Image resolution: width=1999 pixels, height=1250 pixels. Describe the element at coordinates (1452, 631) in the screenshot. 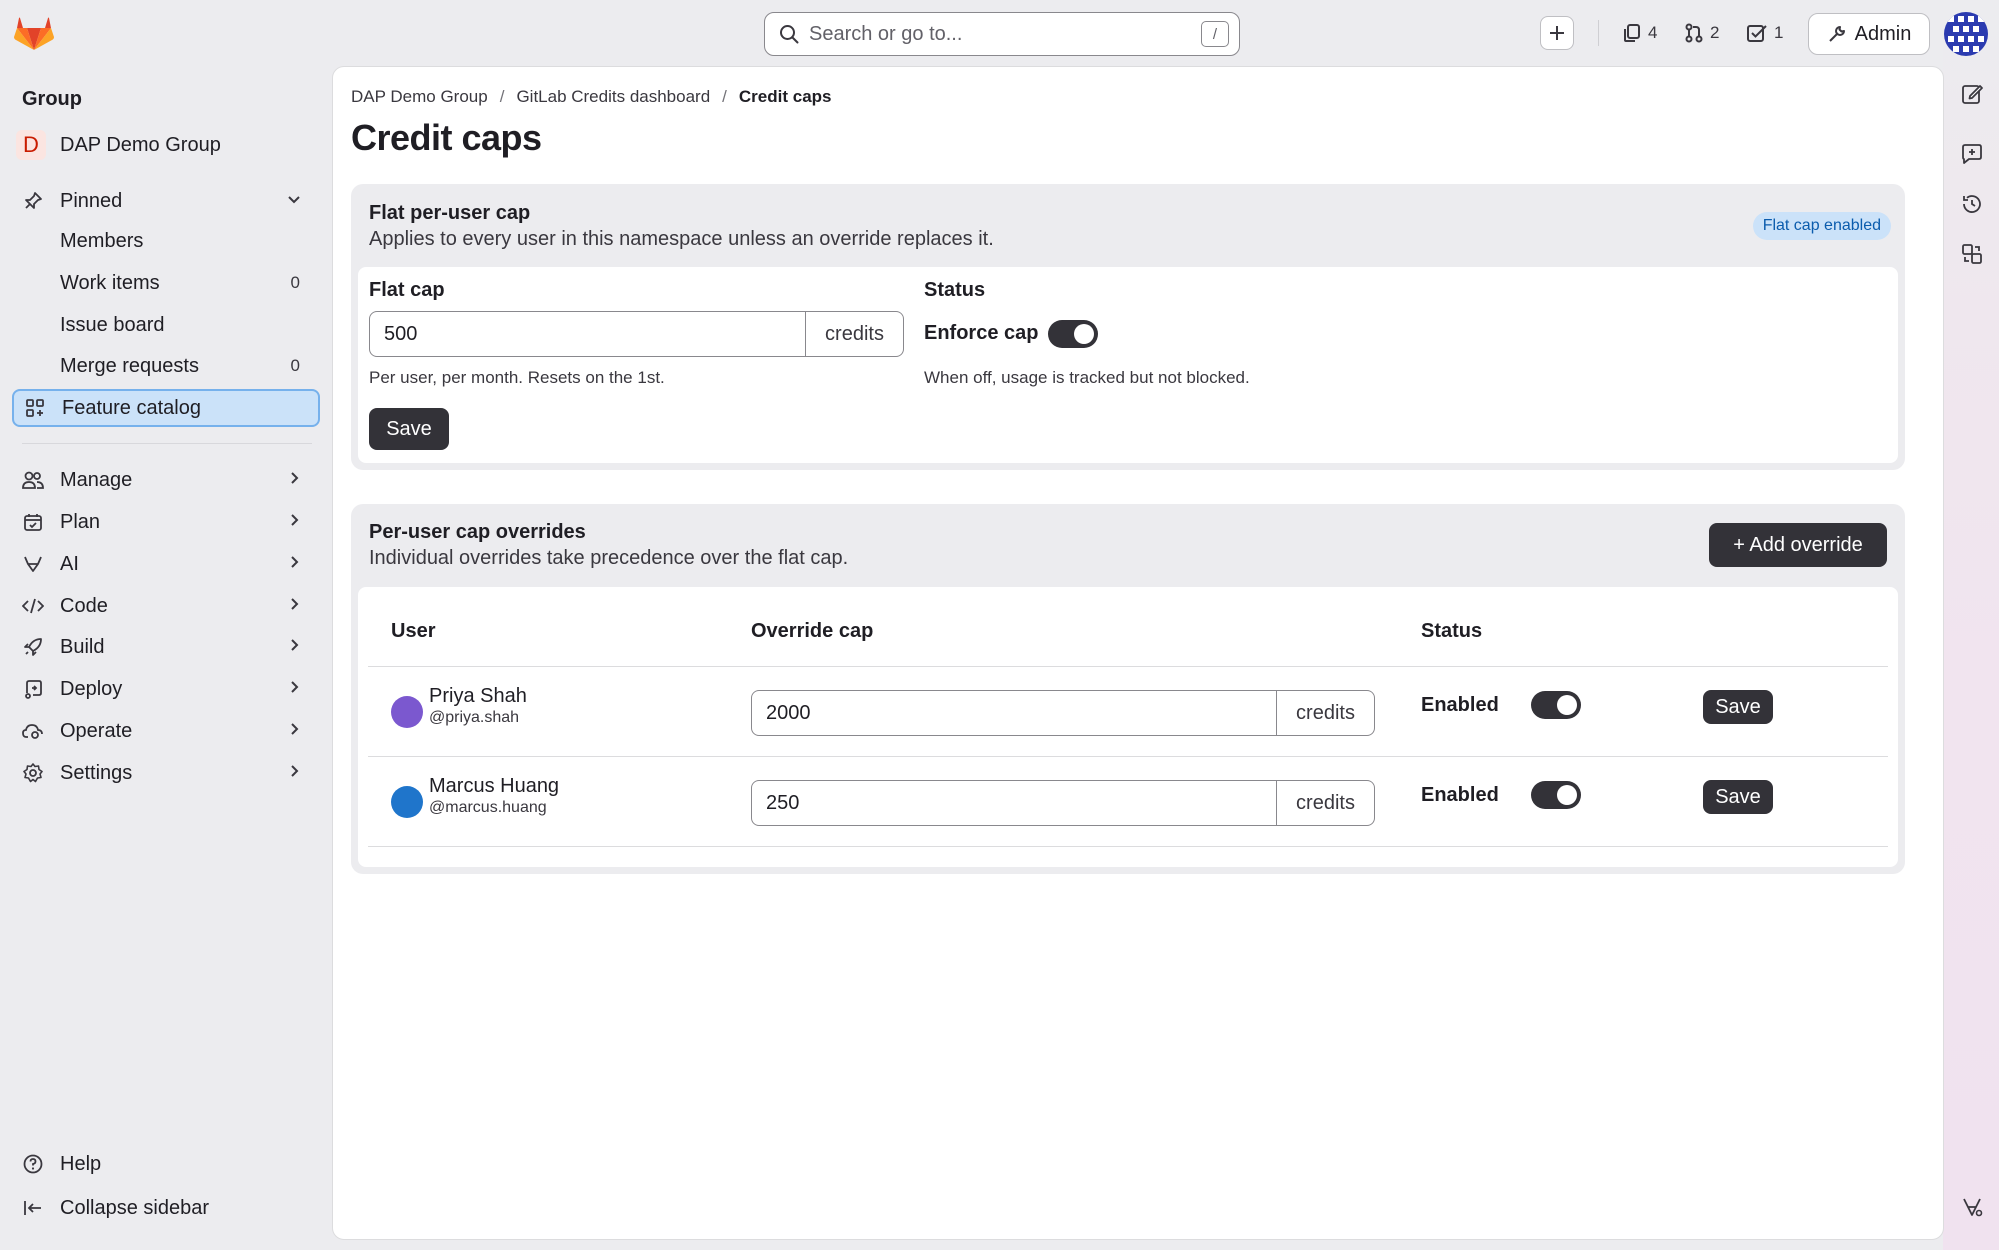

I see `column-header-status: Status` at that location.